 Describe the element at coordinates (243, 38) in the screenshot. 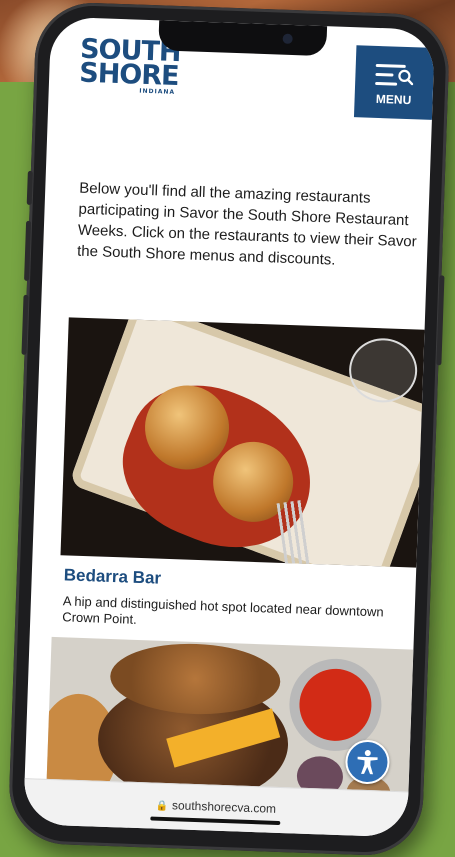

I see `phone-notch` at that location.